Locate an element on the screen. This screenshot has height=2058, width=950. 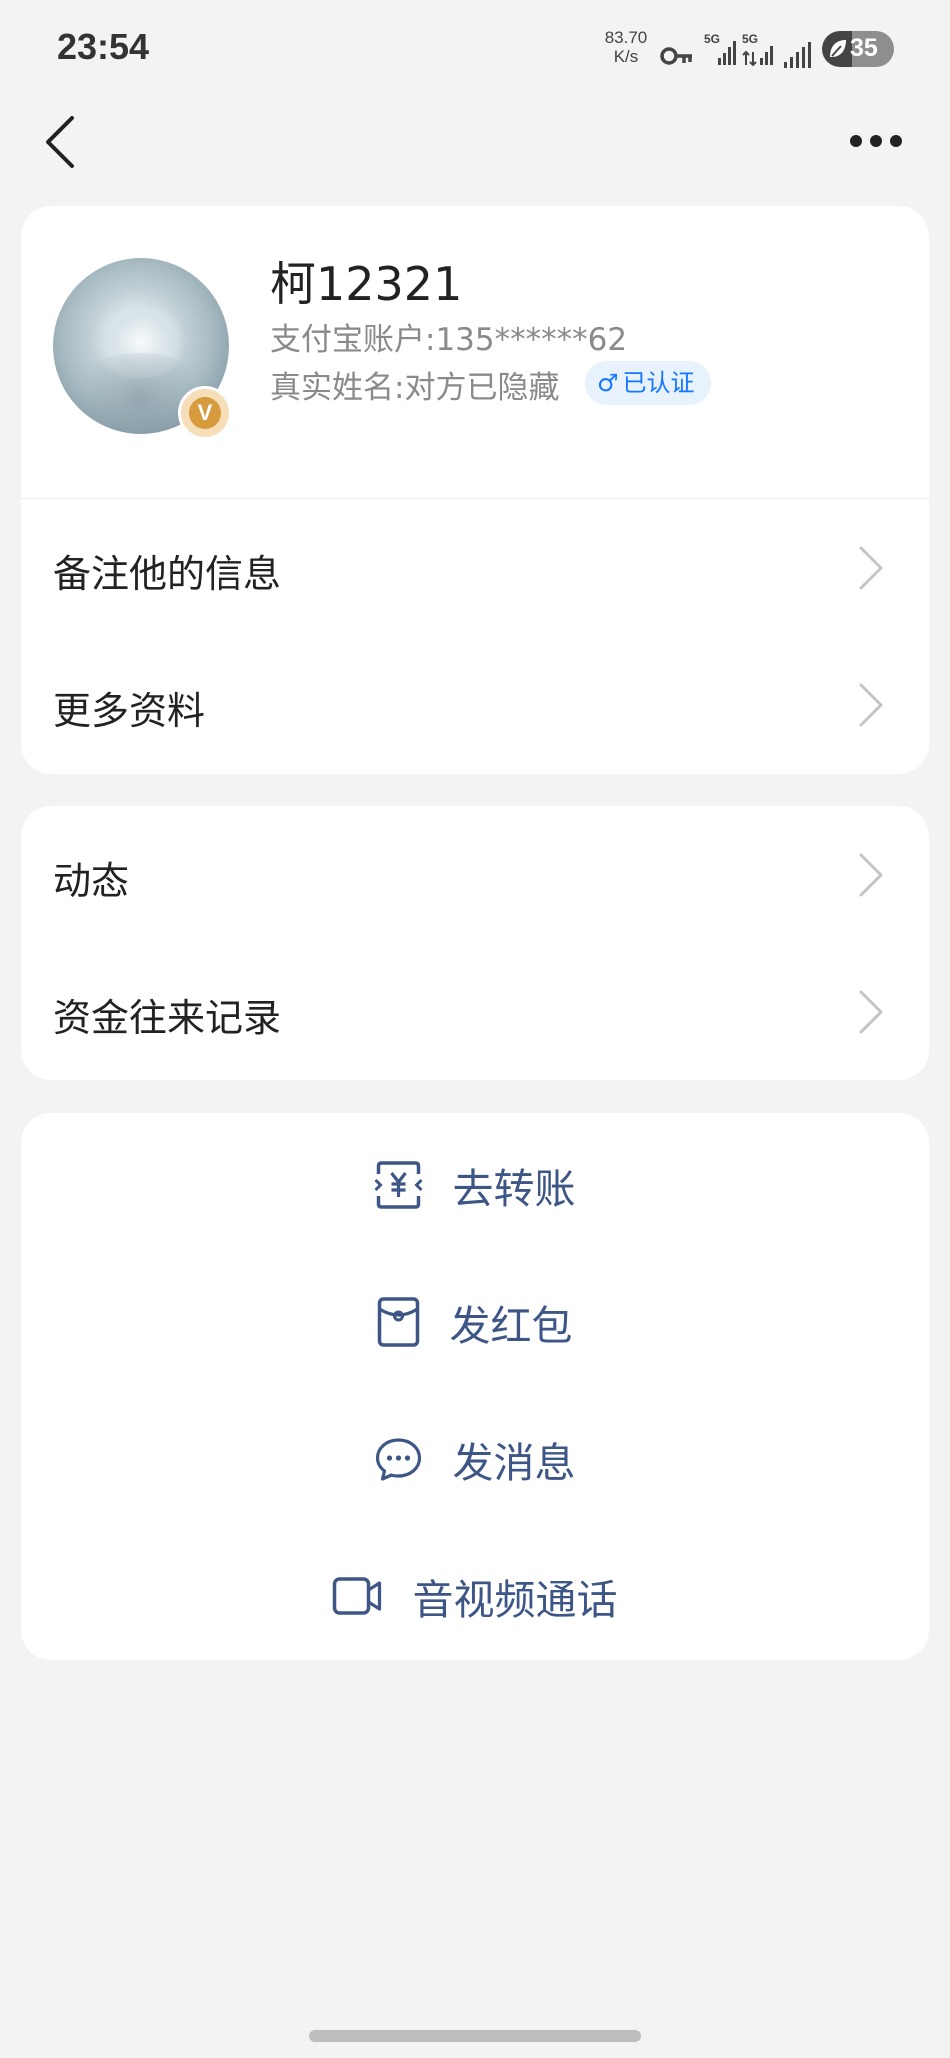
red-packet-button: 发红包 is located at coordinates (475, 1318).